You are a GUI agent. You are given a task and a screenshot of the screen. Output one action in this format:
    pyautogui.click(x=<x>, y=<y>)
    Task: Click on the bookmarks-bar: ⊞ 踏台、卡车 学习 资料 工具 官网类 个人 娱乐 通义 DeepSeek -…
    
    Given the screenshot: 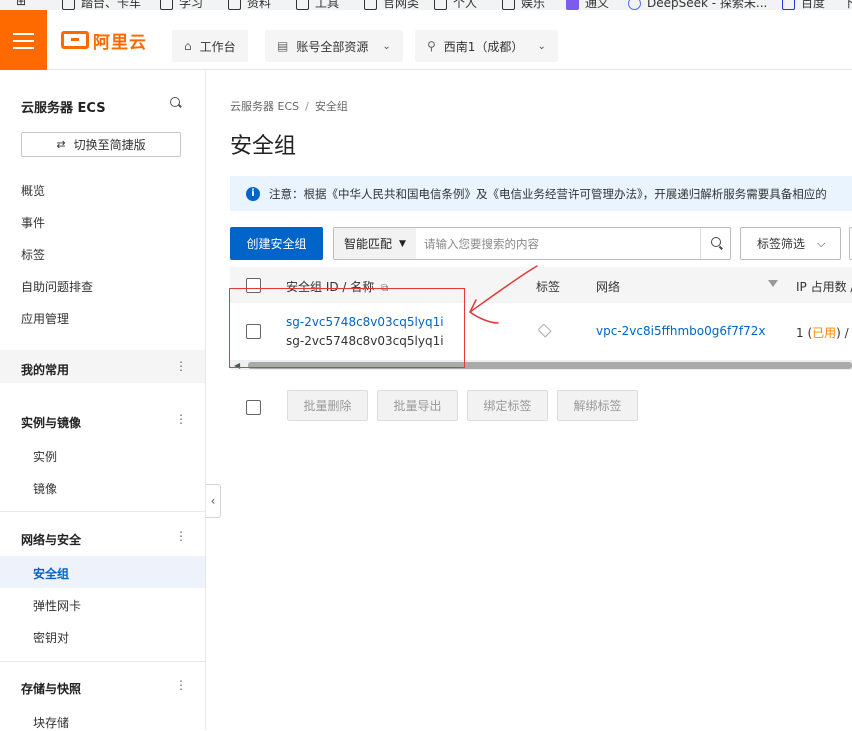 What is the action you would take?
    pyautogui.click(x=426, y=5)
    